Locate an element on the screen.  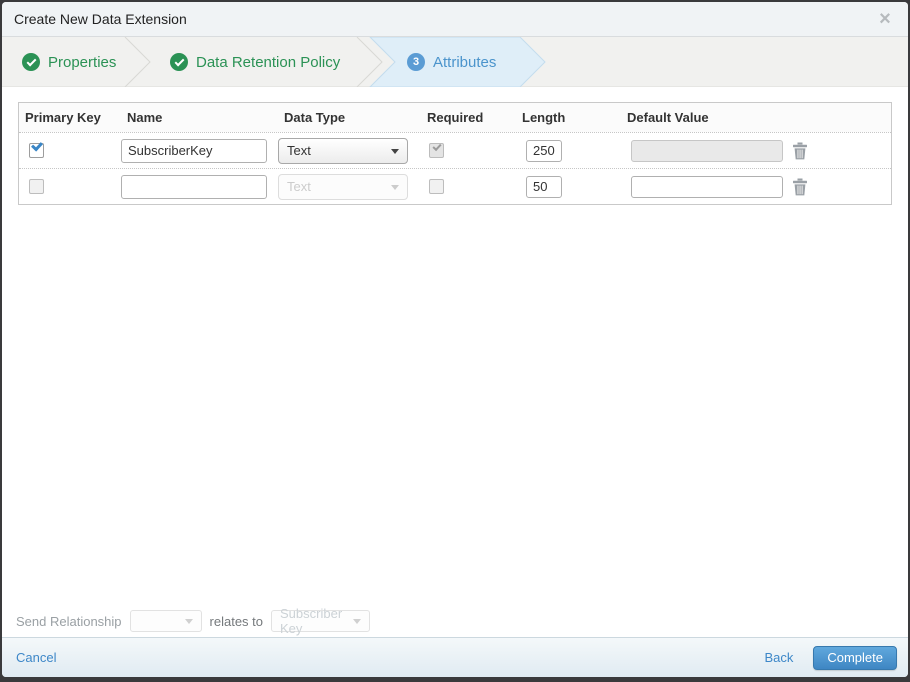
step-number: 3 is located at coordinates (416, 62).